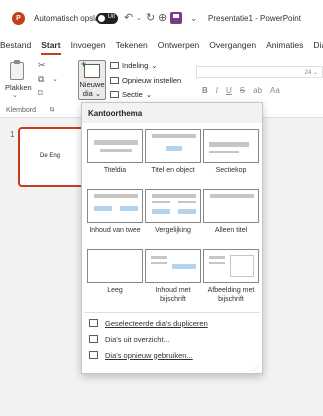  What do you see at coordinates (284, 48) in the screenshot?
I see `tab-animaties: Animaties` at bounding box center [284, 48].